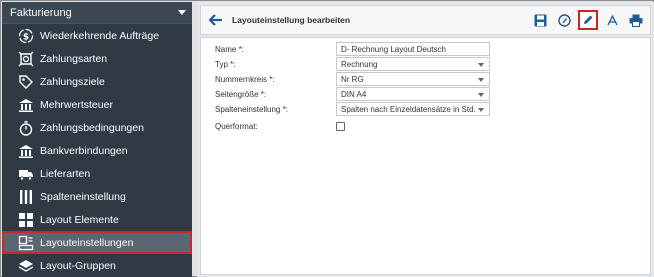  What do you see at coordinates (352, 79) in the screenshot?
I see `nummernkreis-value: Nr RG` at bounding box center [352, 79].